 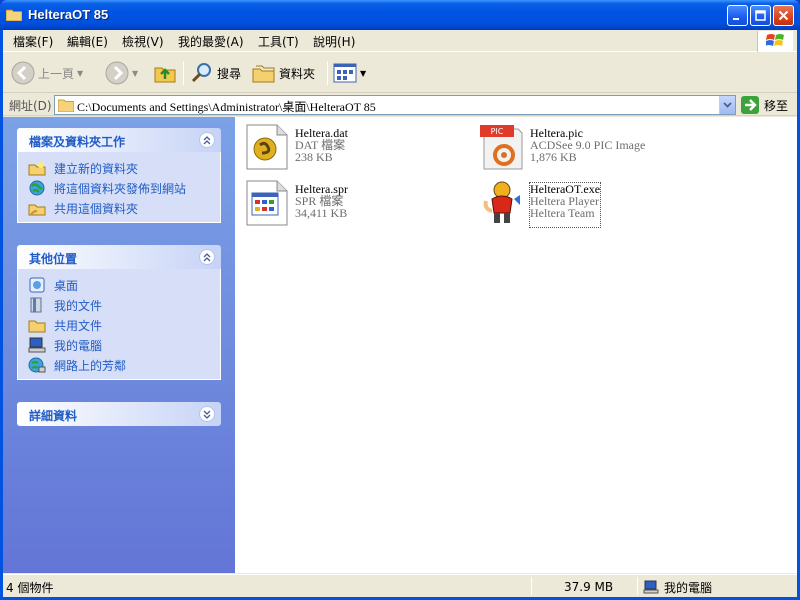 What do you see at coordinates (124, 345) in the screenshot?
I see `place-my-computer: 我的電腦` at bounding box center [124, 345].